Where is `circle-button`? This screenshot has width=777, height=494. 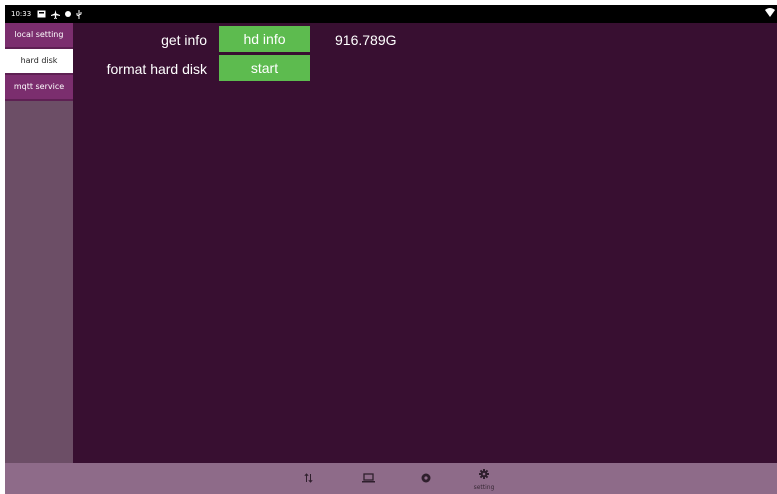 circle-button is located at coordinates (426, 478).